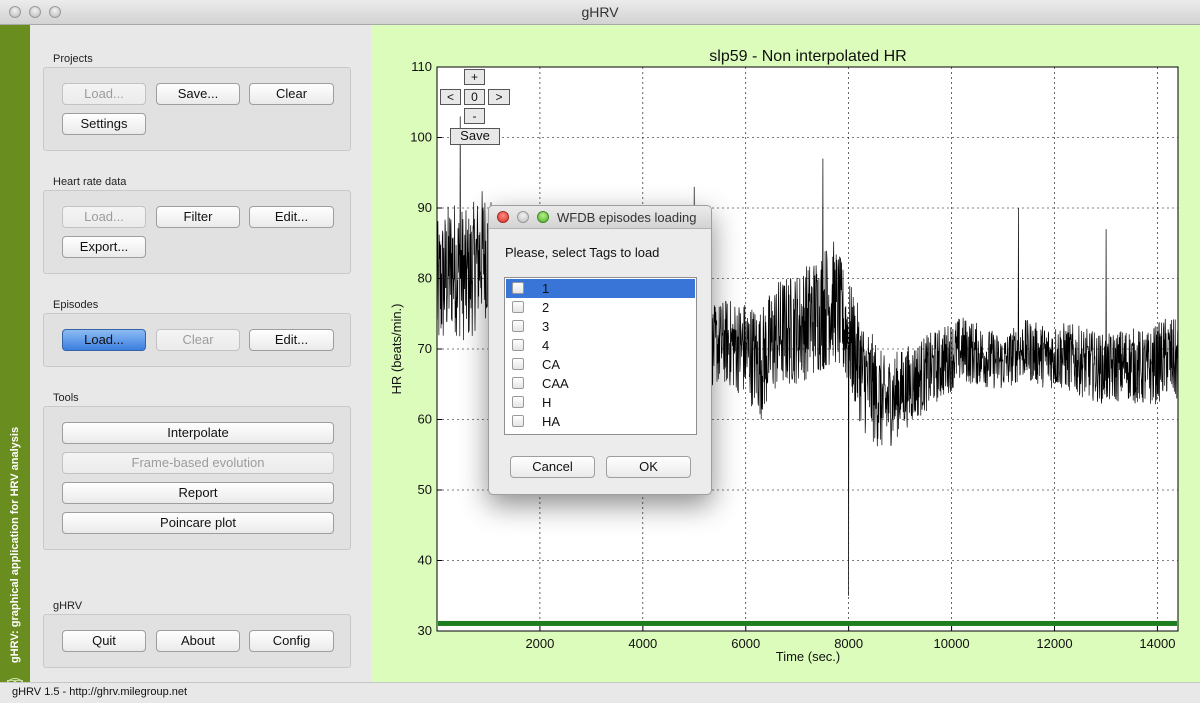  What do you see at coordinates (198, 523) in the screenshot?
I see `poincare-plot-button: Poincare plot` at bounding box center [198, 523].